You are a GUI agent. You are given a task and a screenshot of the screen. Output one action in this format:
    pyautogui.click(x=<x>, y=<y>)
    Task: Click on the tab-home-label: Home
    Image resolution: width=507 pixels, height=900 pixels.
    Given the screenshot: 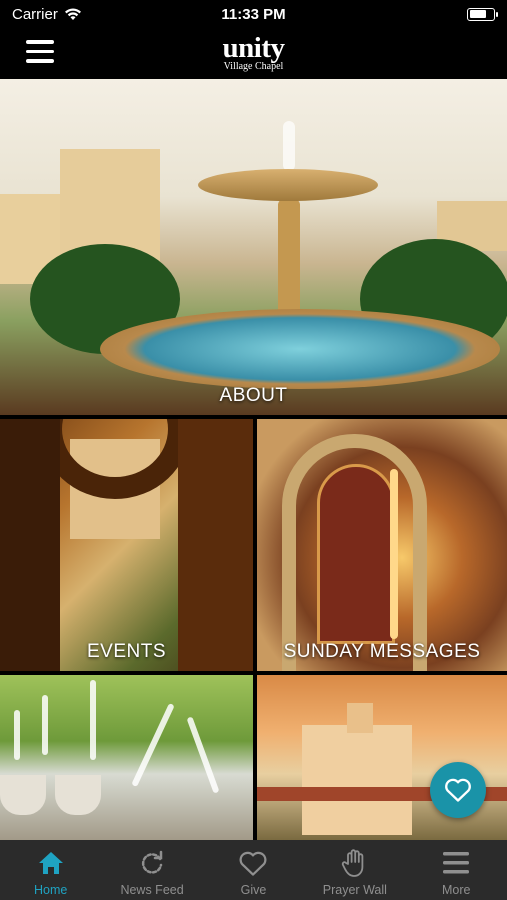 What is the action you would take?
    pyautogui.click(x=51, y=890)
    